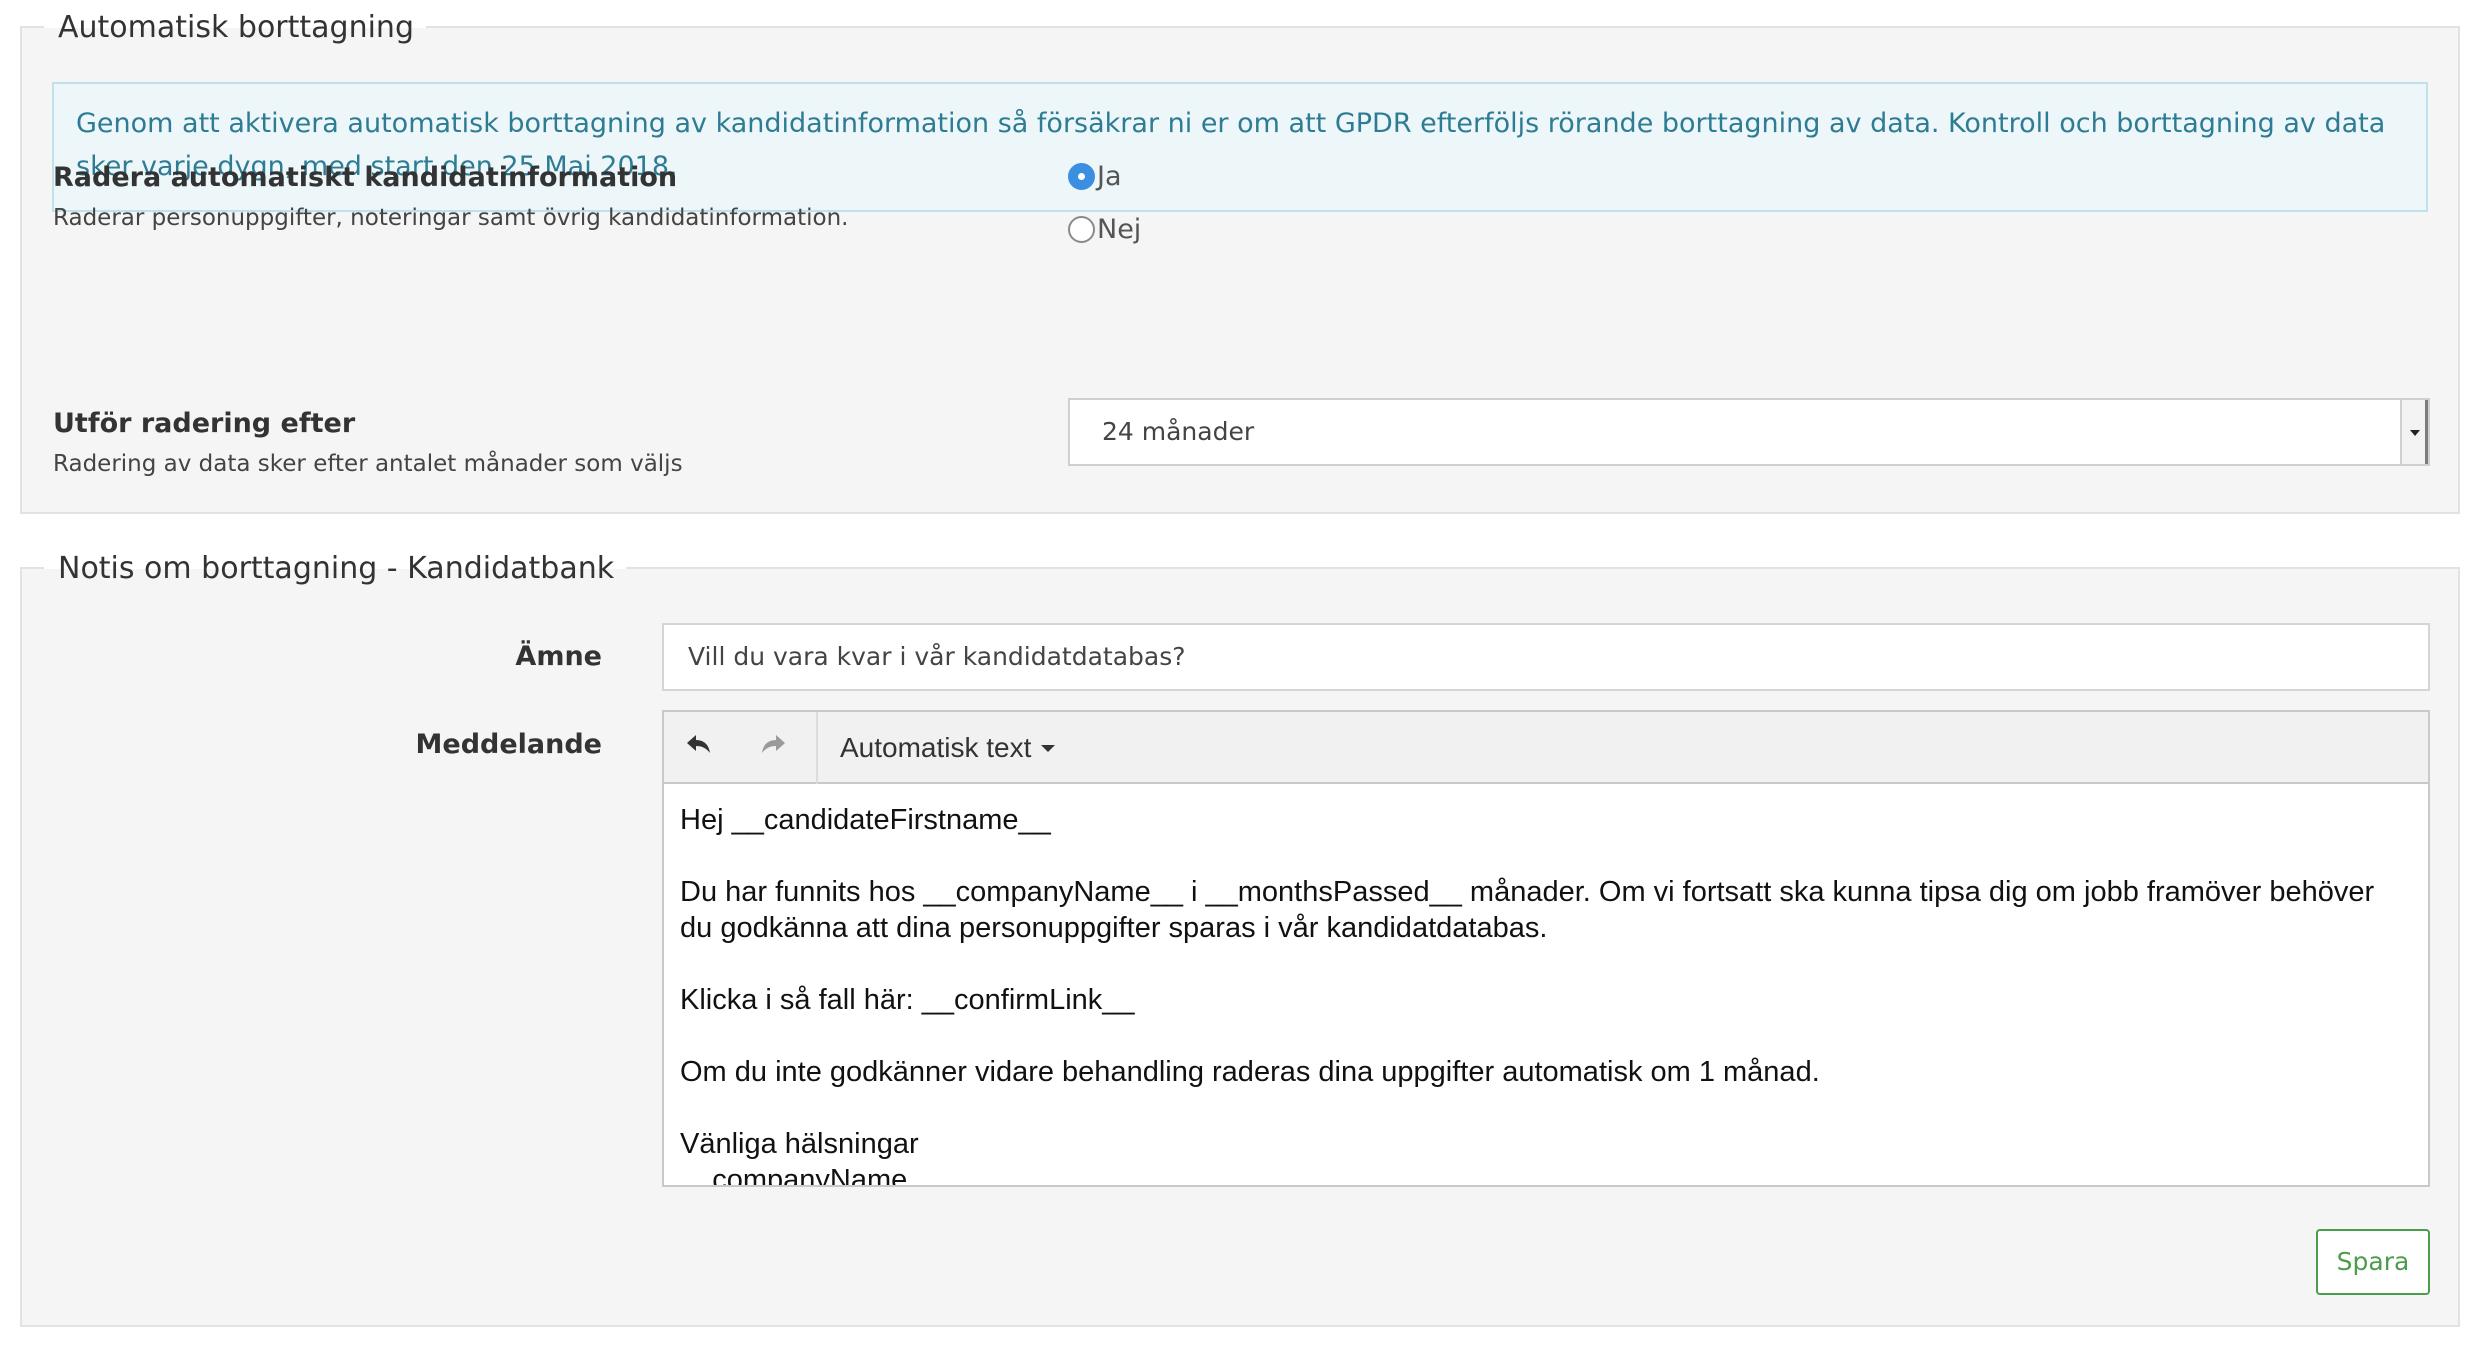 This screenshot has height=1350, width=2480. What do you see at coordinates (1546, 657) in the screenshot?
I see `subject-input: Vill du vara kvar i vår kandidatdatabas?` at bounding box center [1546, 657].